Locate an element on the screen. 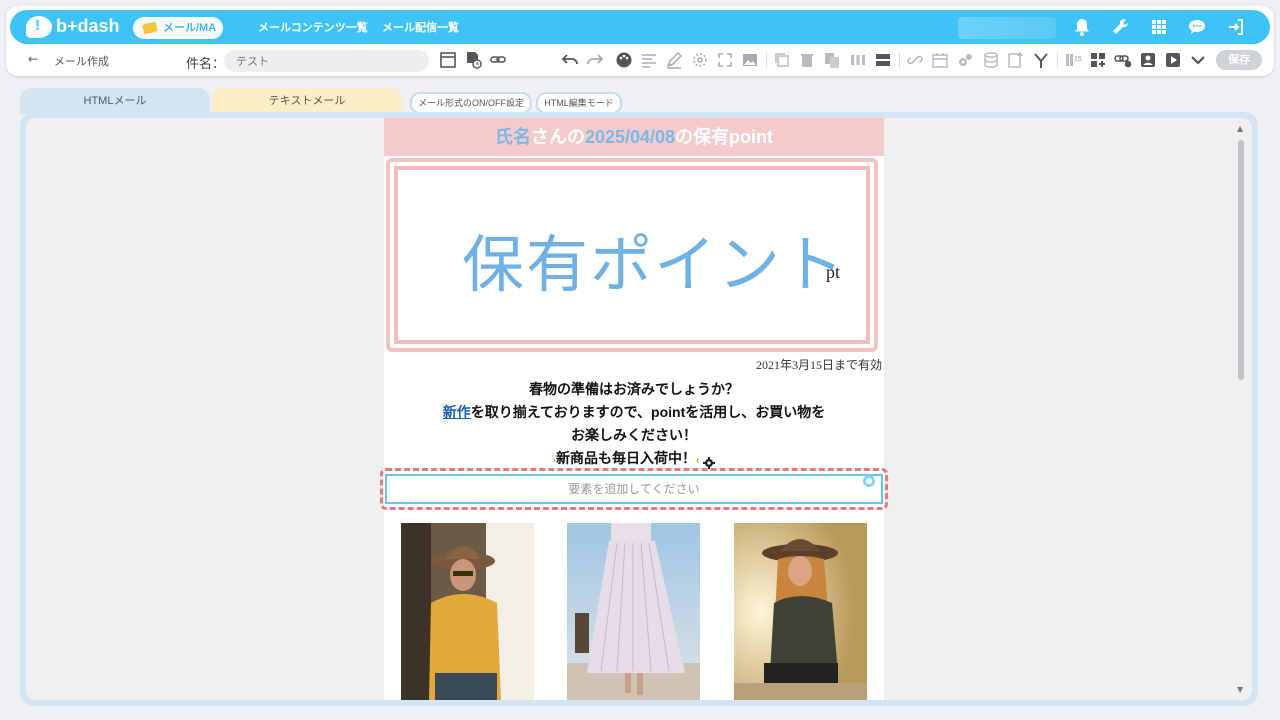 The width and height of the screenshot is (1280, 720). preview-window-icon is located at coordinates (448, 60).